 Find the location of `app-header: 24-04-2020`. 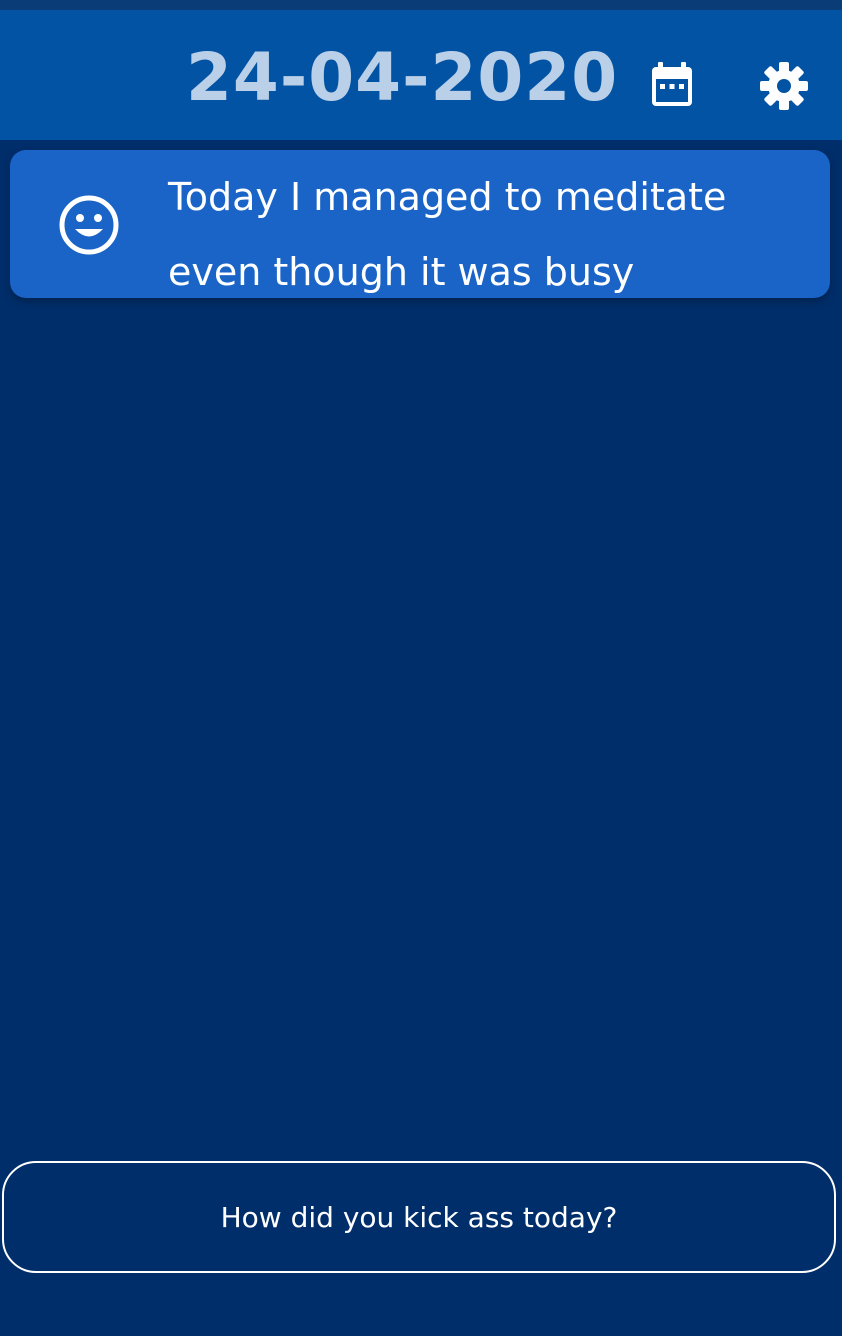

app-header: 24-04-2020 is located at coordinates (421, 75).